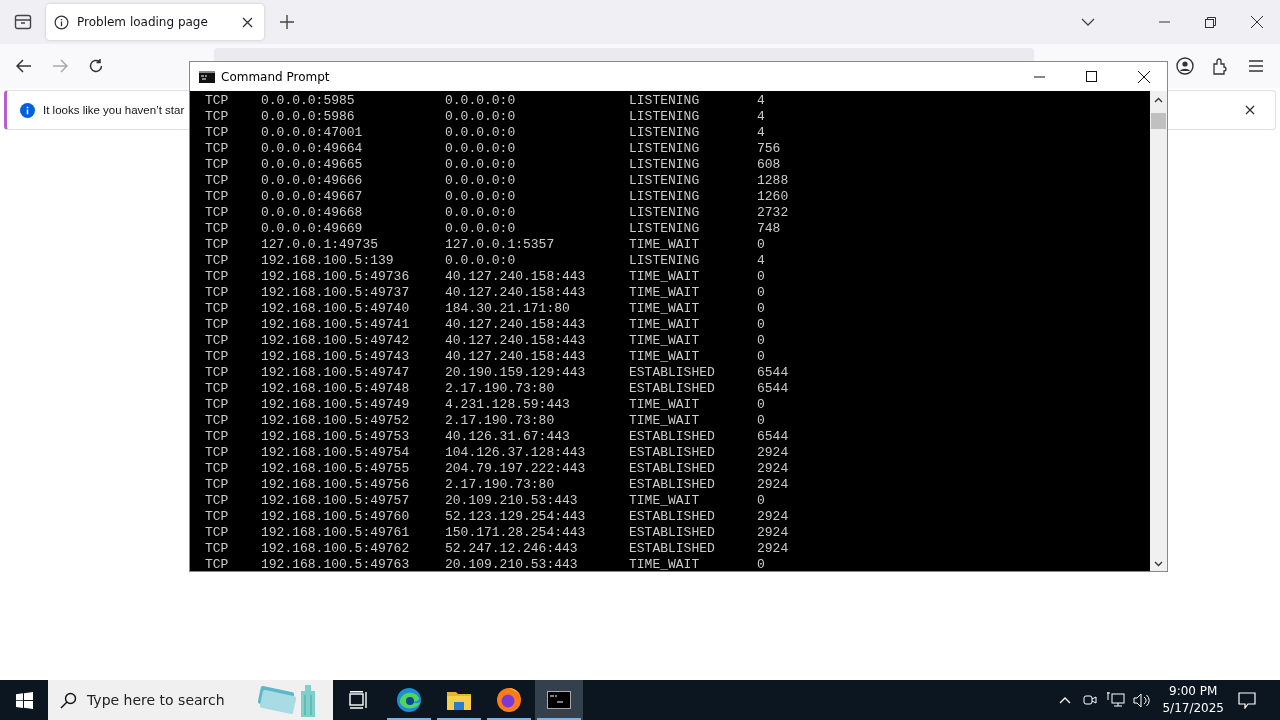 This screenshot has height=720, width=1280. I want to click on pid-text: 756, so click(769, 148).